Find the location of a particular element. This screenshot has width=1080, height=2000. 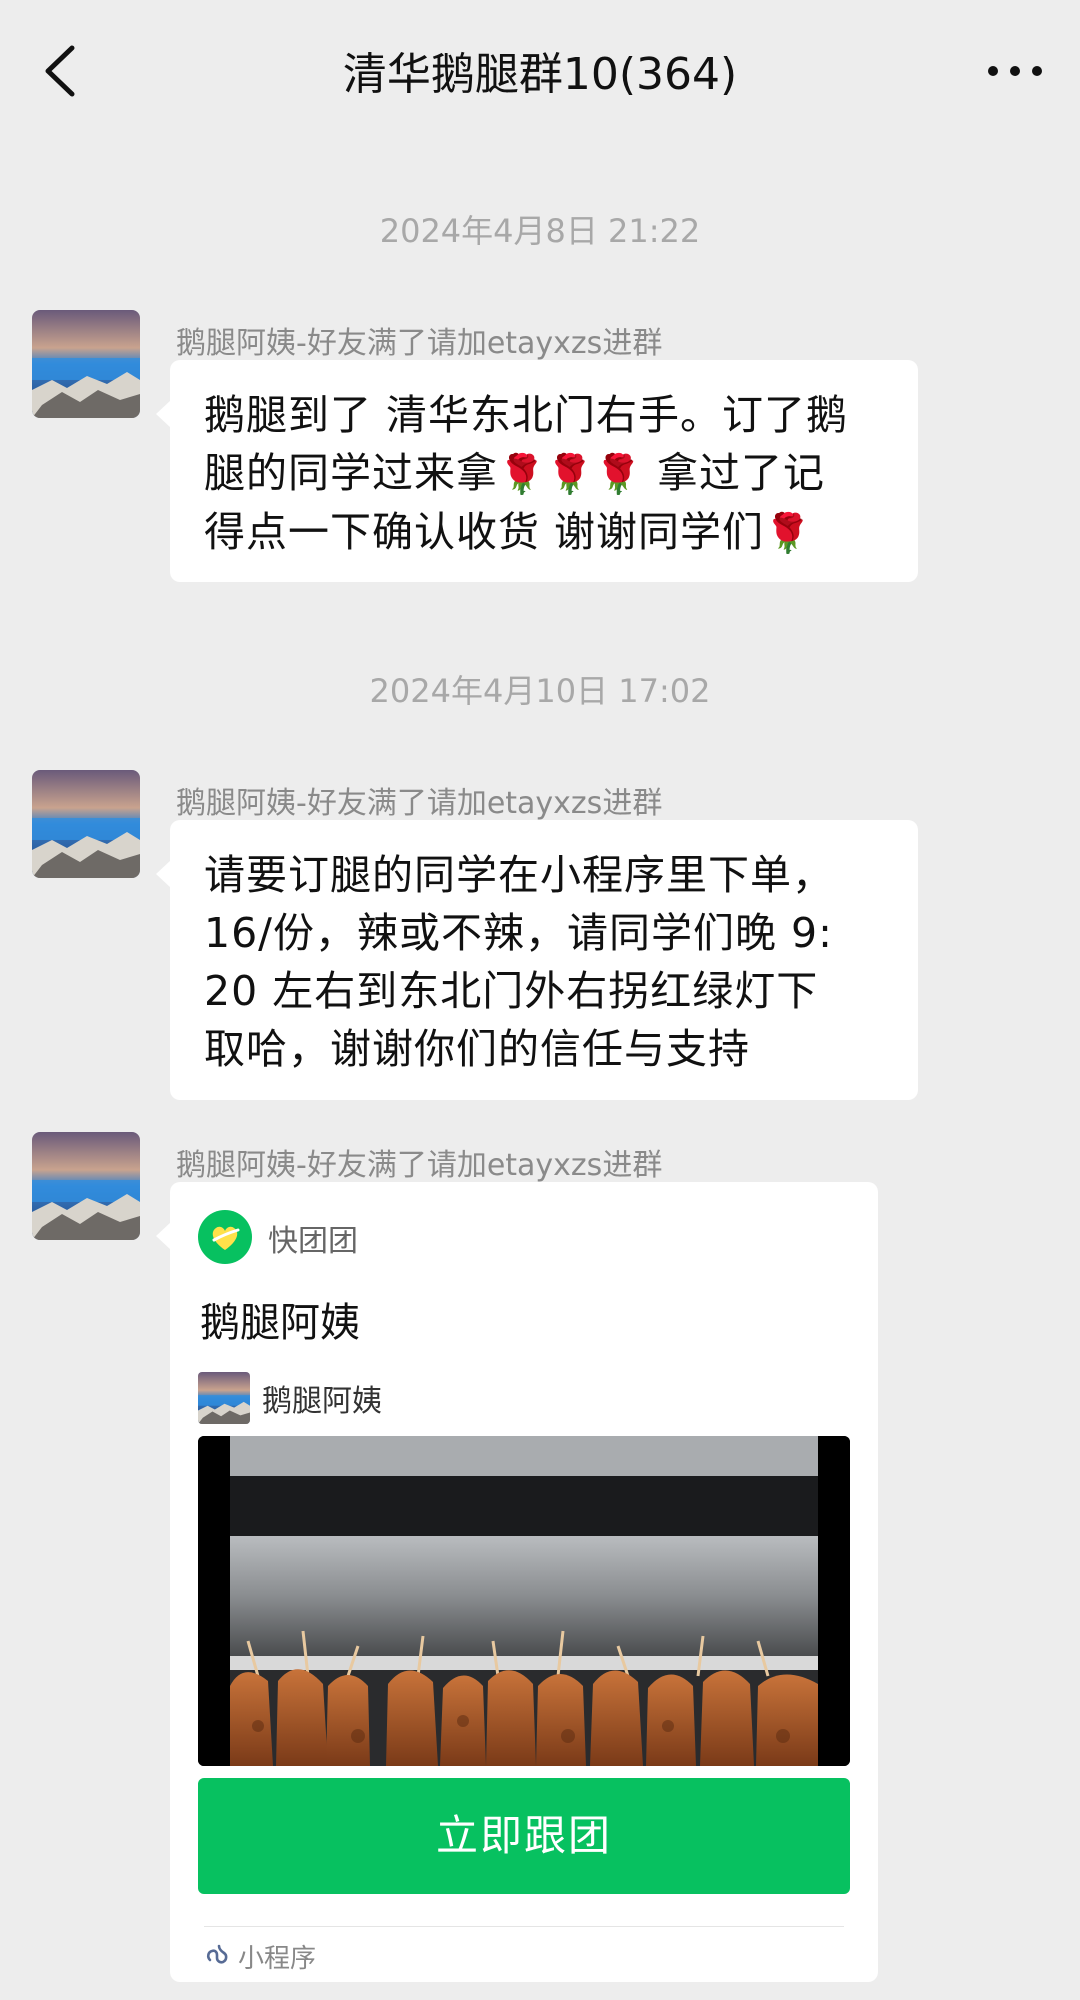

product-image is located at coordinates (524, 1601).